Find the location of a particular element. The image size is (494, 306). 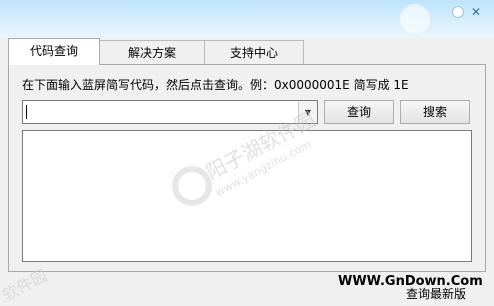

title-bar: ✕ is located at coordinates (247, 19).